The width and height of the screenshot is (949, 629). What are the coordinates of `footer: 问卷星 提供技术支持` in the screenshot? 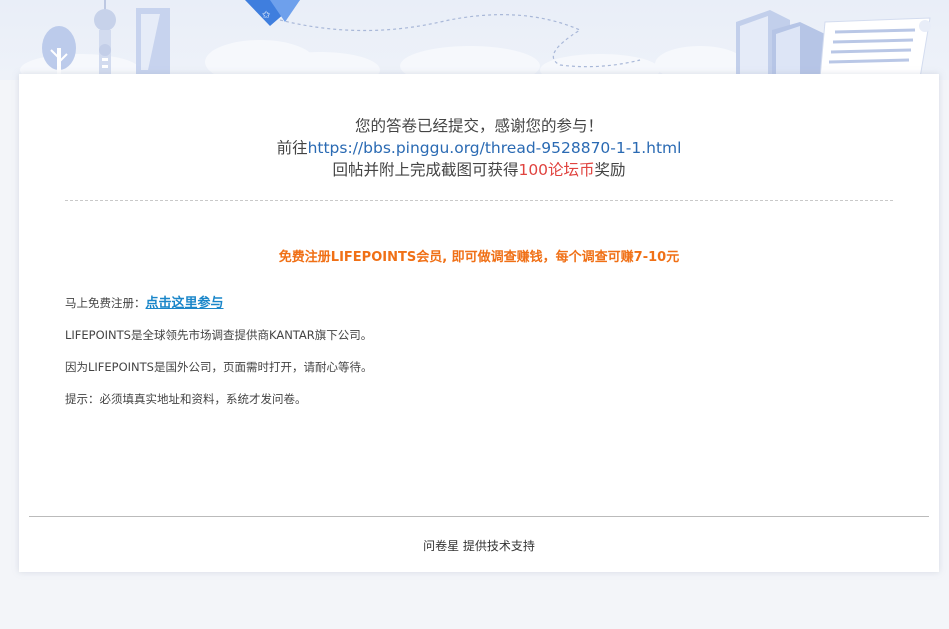 It's located at (479, 545).